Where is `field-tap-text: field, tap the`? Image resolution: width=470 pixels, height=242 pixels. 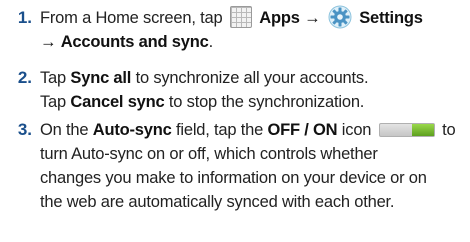 field-tap-text: field, tap the is located at coordinates (220, 130).